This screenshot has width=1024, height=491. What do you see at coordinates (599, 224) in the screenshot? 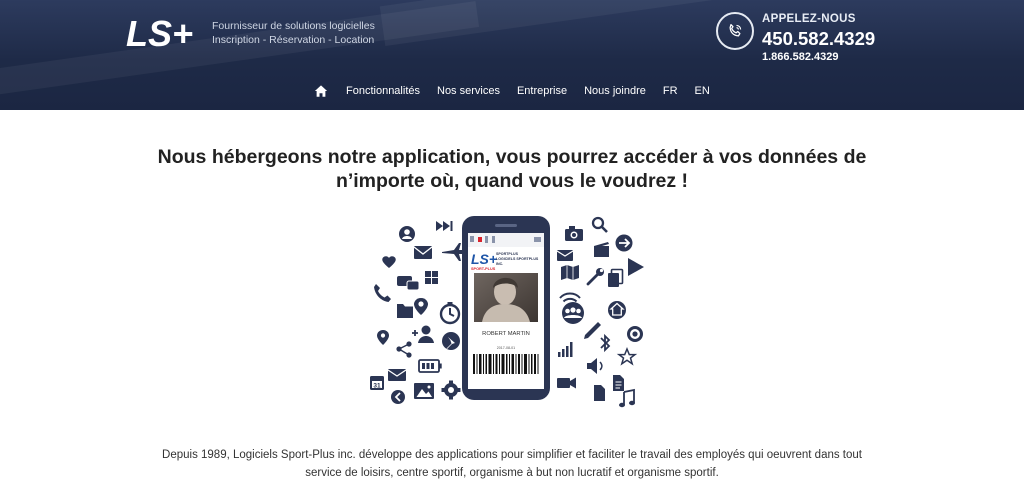
I see `magnifier-icon` at bounding box center [599, 224].